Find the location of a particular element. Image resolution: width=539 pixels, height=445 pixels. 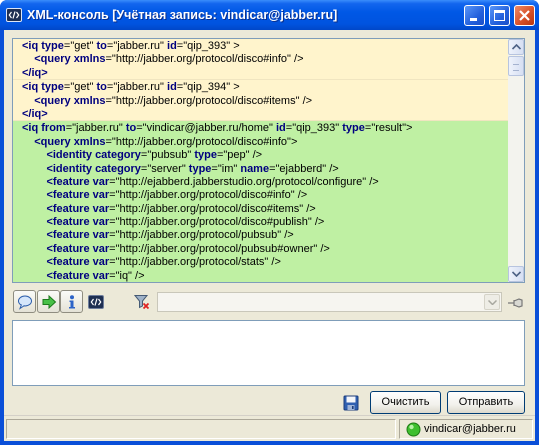

xml-attr: category is located at coordinates (118, 155).